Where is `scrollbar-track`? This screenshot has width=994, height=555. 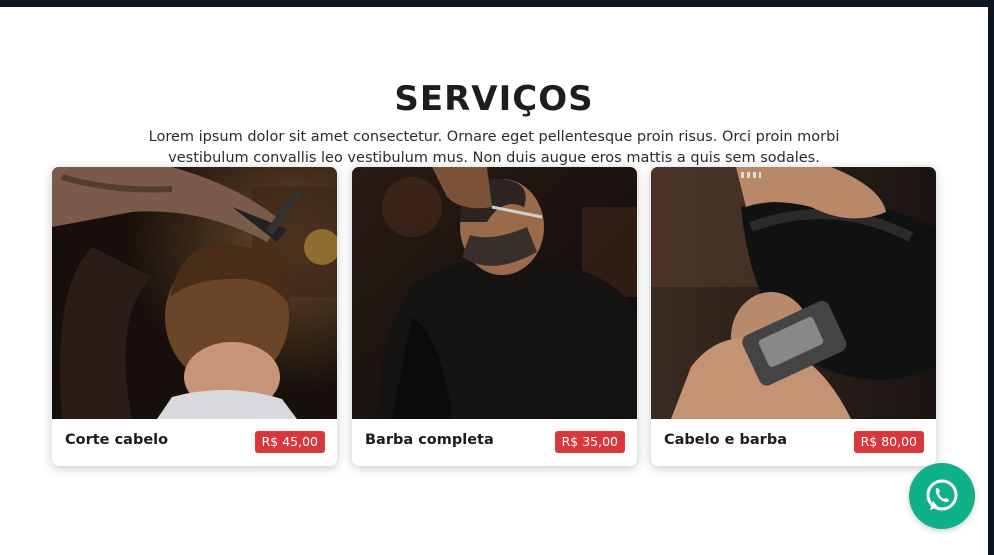
scrollbar-track is located at coordinates (991, 277).